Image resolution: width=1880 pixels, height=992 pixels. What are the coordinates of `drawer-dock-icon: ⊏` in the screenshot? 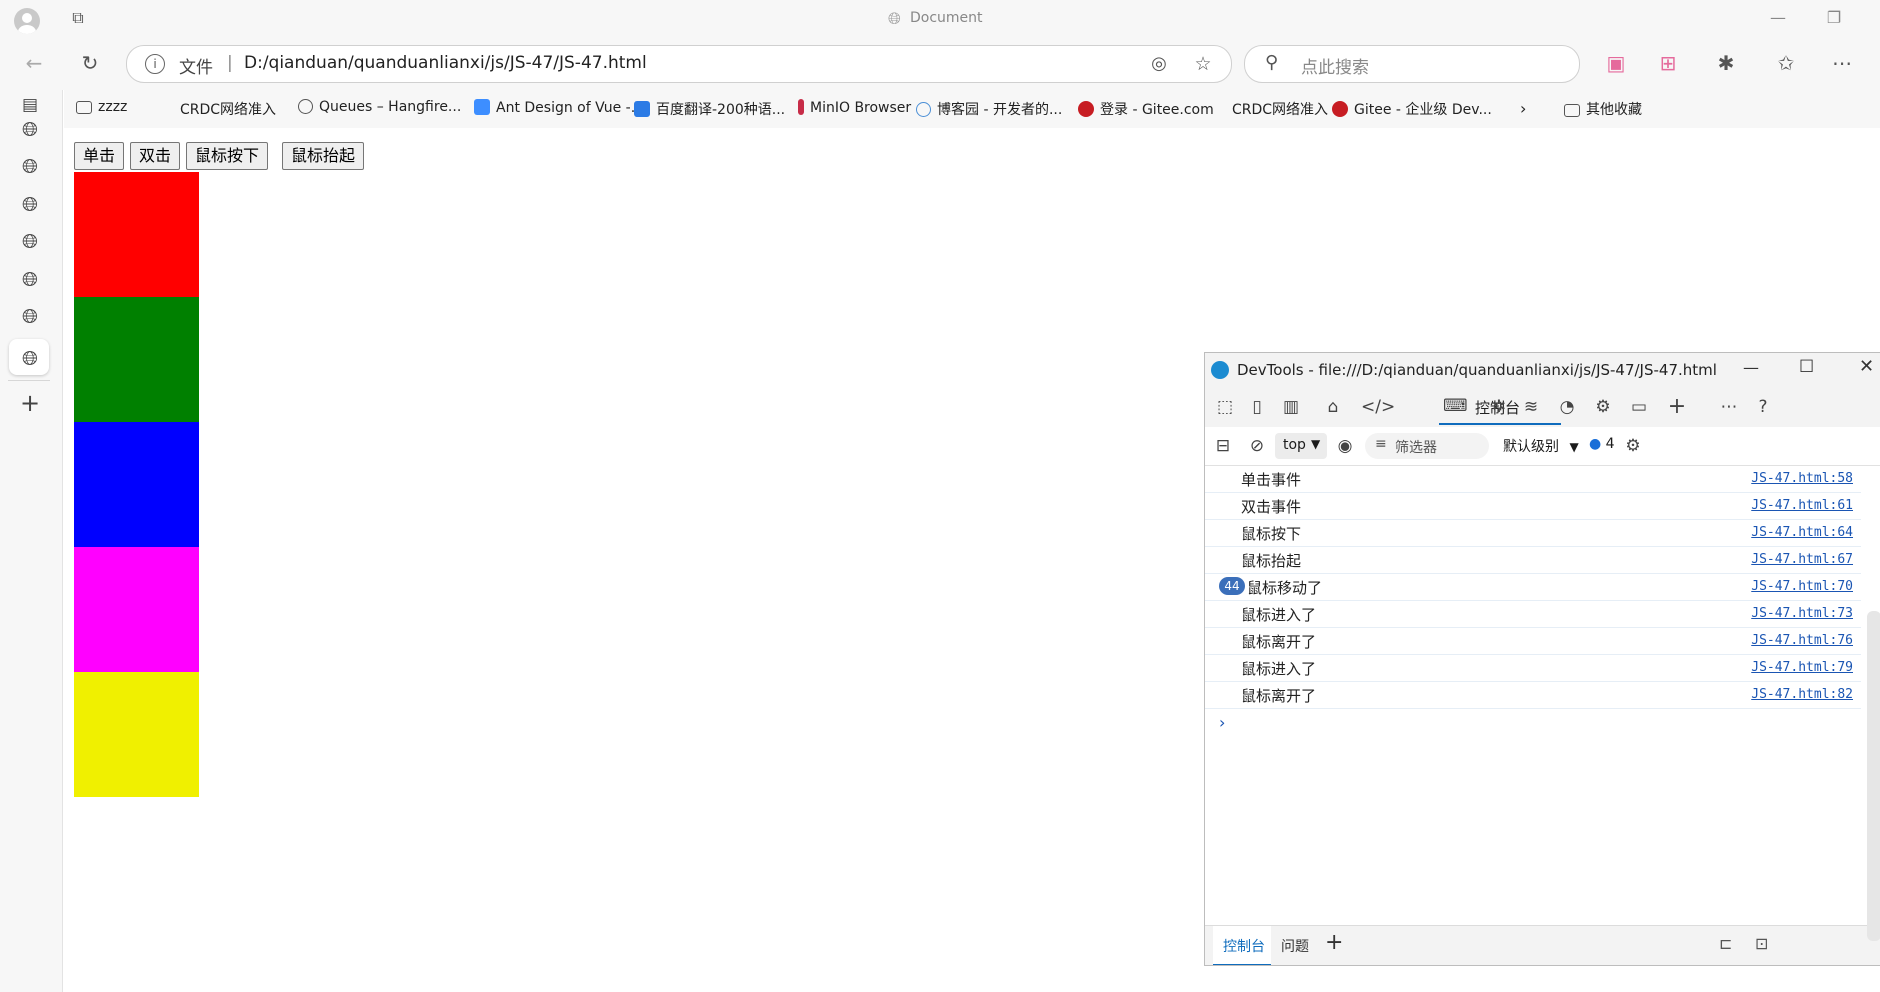 It's located at (1725, 943).